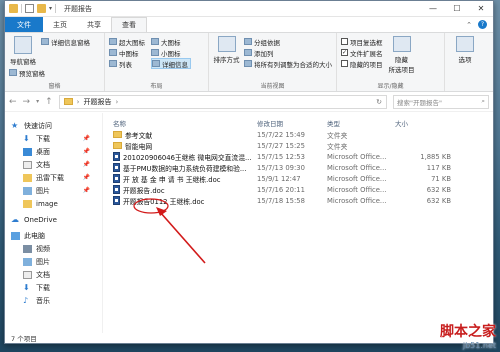 Image resolution: width=500 pixels, height=352 pixels. What do you see at coordinates (425, 123) in the screenshot?
I see `column-size: 大小` at bounding box center [425, 123].